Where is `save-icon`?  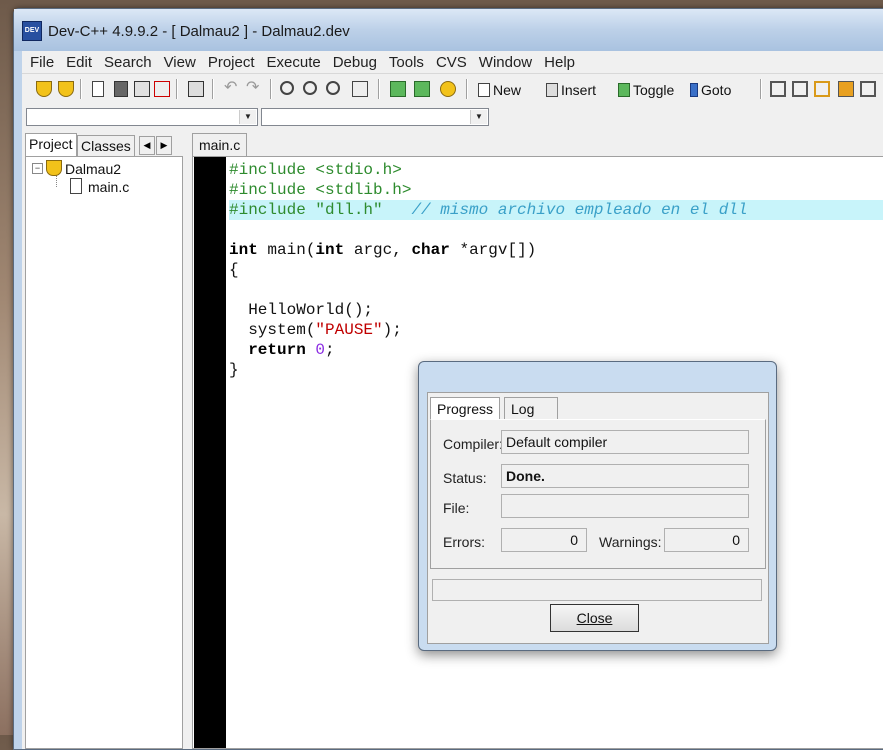 save-icon is located at coordinates (121, 89).